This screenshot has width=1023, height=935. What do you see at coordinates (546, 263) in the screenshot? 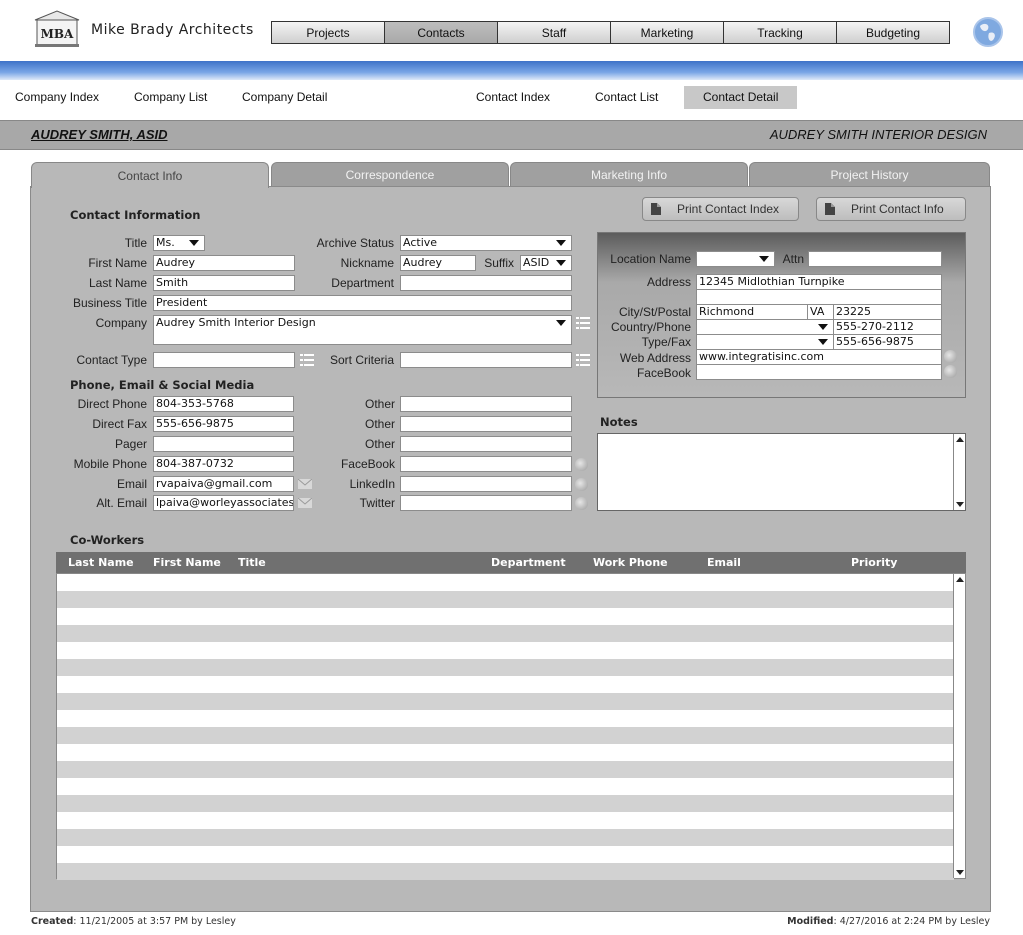
I see `suffix-select: ASID` at bounding box center [546, 263].